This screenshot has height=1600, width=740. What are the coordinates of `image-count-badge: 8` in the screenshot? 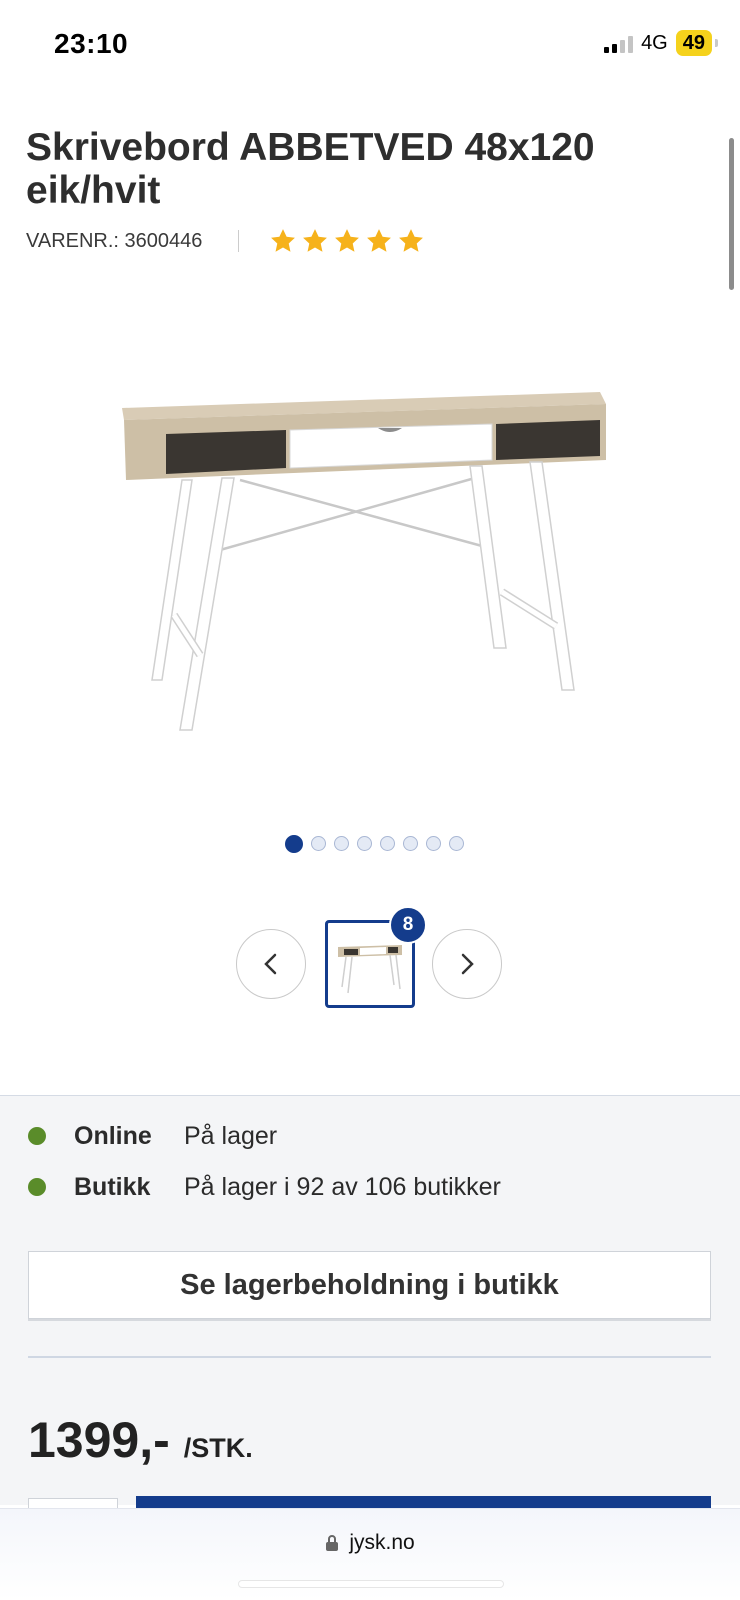 It's located at (408, 925).